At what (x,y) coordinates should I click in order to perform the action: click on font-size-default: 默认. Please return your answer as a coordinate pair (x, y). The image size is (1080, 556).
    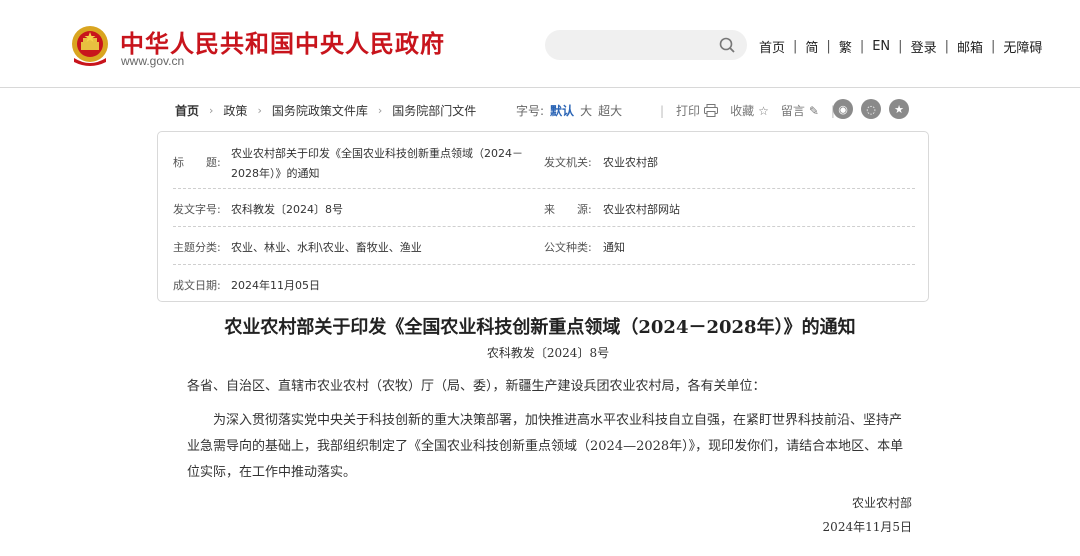
    Looking at the image, I should click on (562, 110).